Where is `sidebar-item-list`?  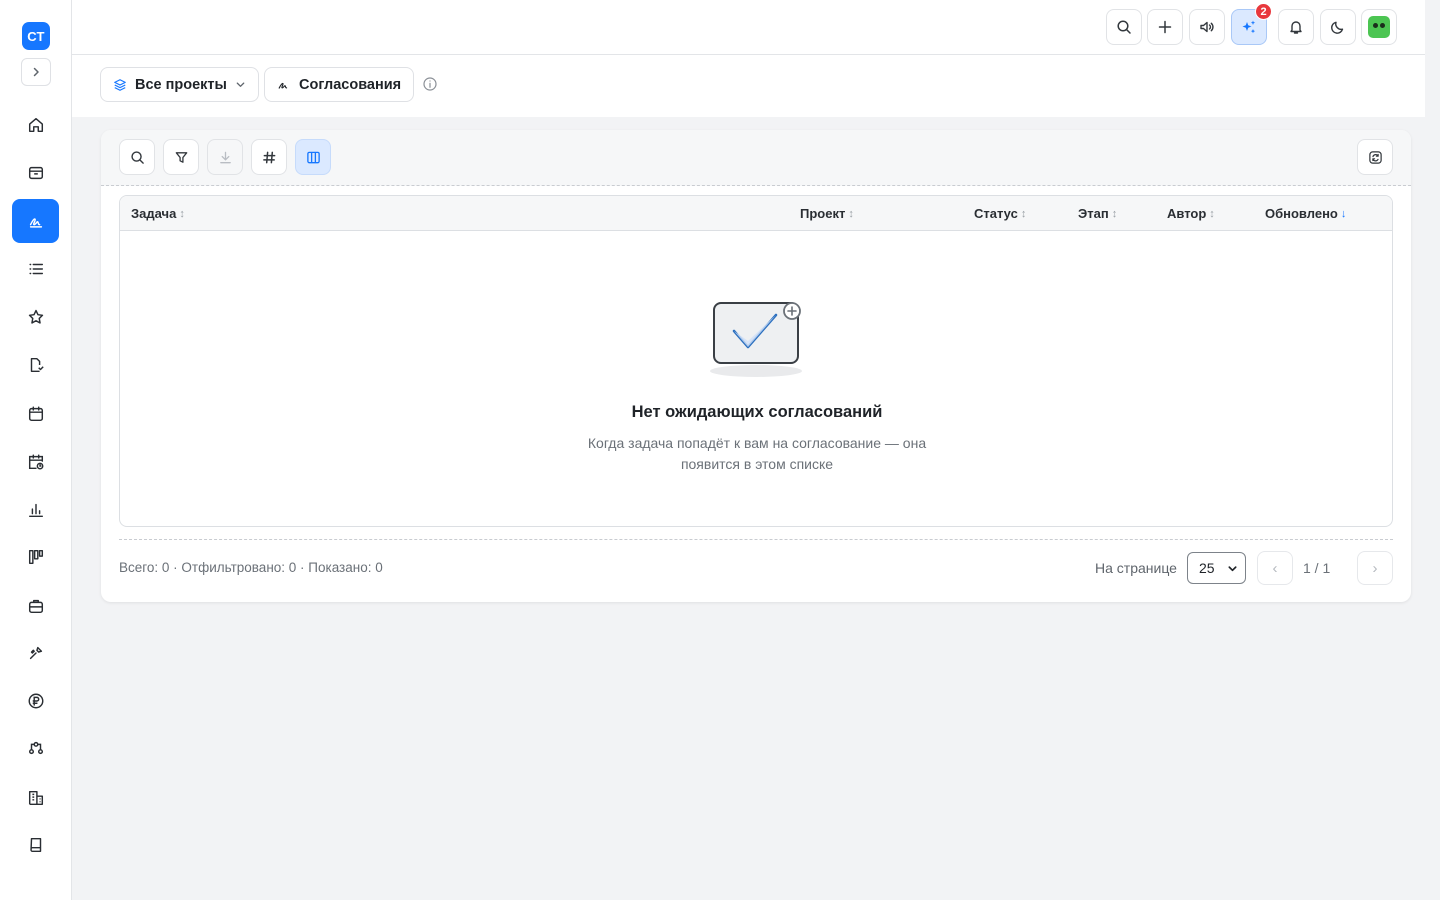
sidebar-item-list is located at coordinates (35, 269).